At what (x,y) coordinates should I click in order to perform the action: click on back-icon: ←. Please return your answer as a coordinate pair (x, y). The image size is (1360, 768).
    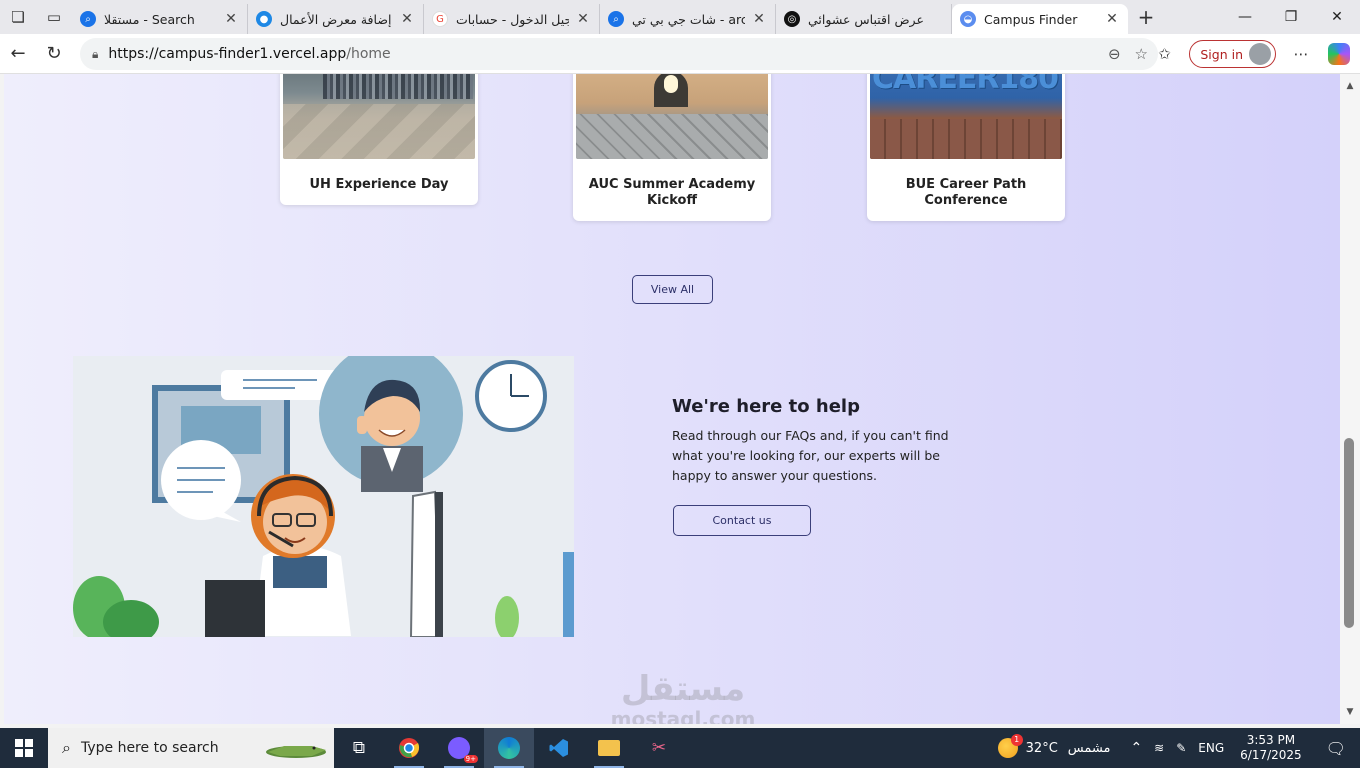
    Looking at the image, I should click on (18, 54).